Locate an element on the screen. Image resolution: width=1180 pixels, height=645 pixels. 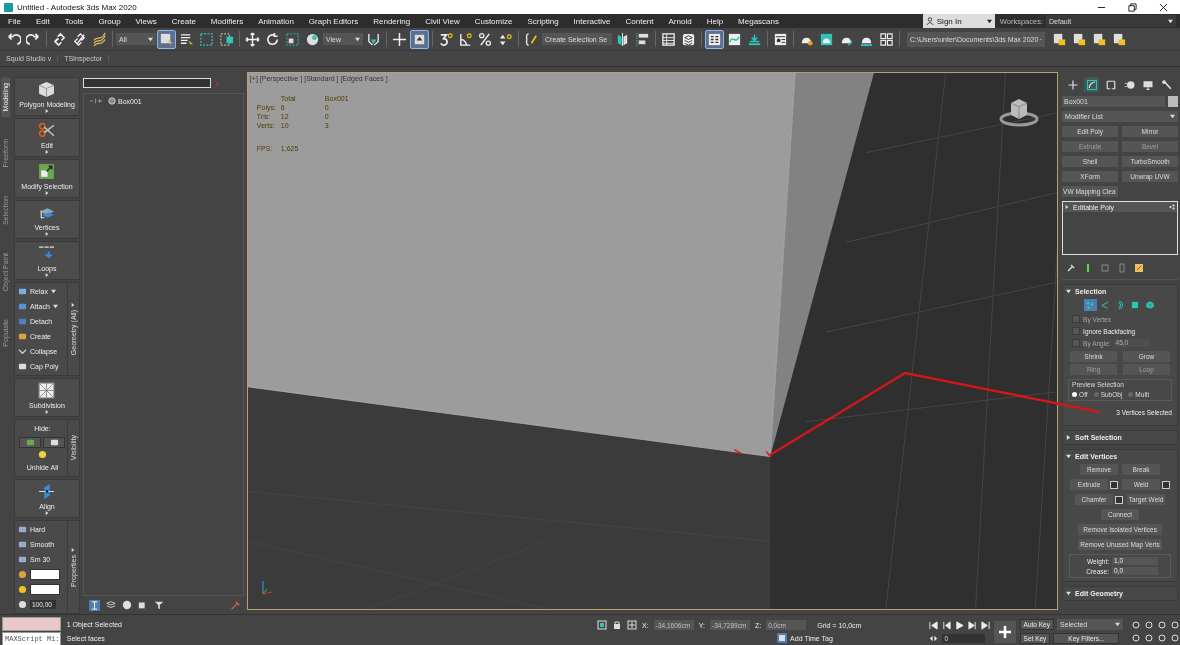
next-frame-icon is located at coordinates (972, 625).